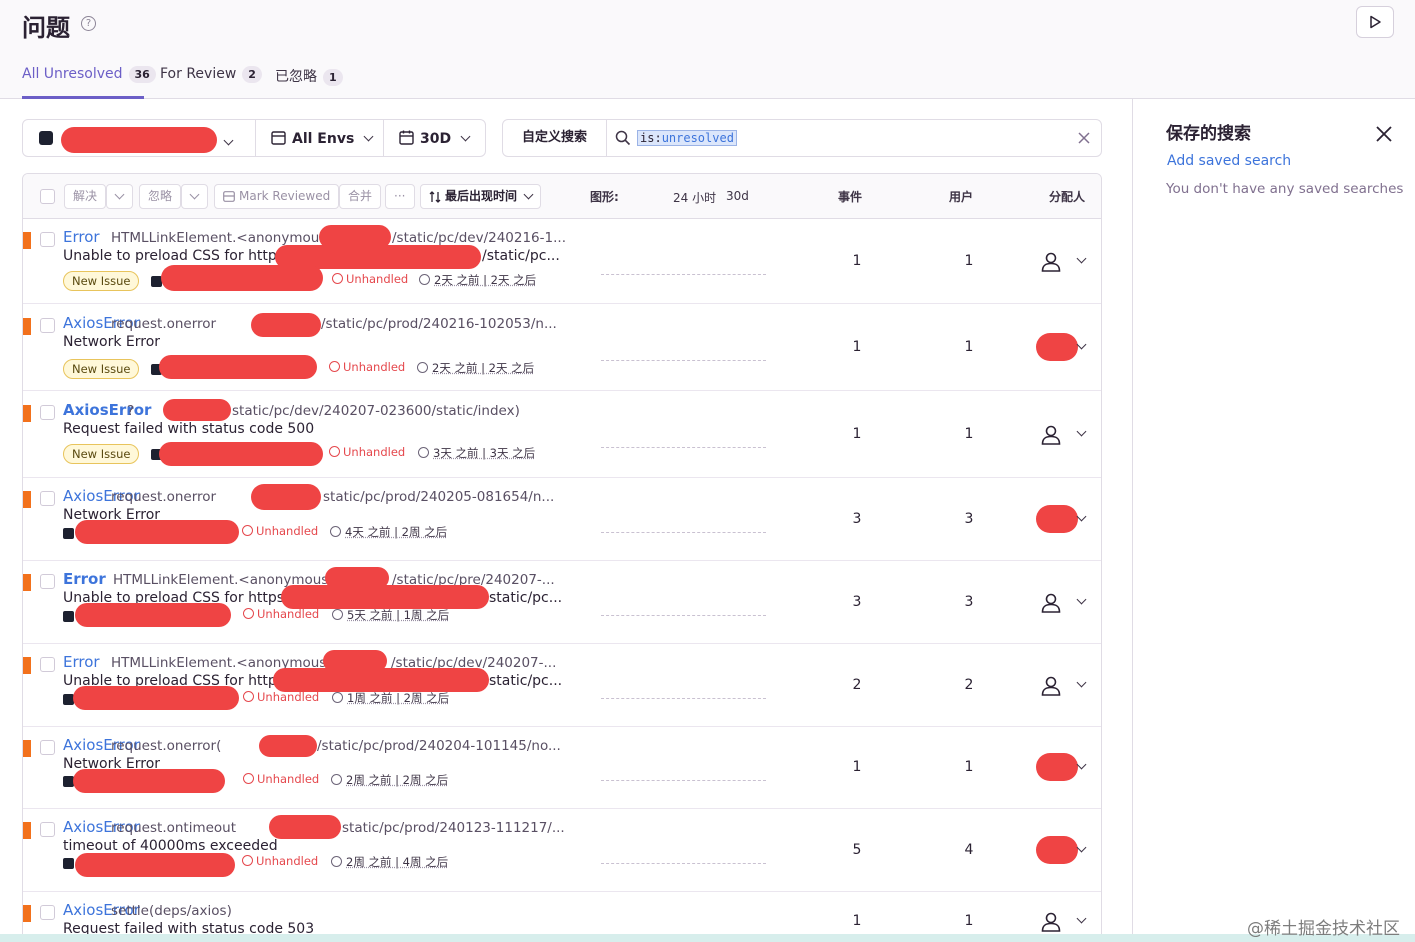 This screenshot has height=942, width=1415. What do you see at coordinates (89, 82) in the screenshot?
I see `tab-all-unresolved: All Unresolved 36` at bounding box center [89, 82].